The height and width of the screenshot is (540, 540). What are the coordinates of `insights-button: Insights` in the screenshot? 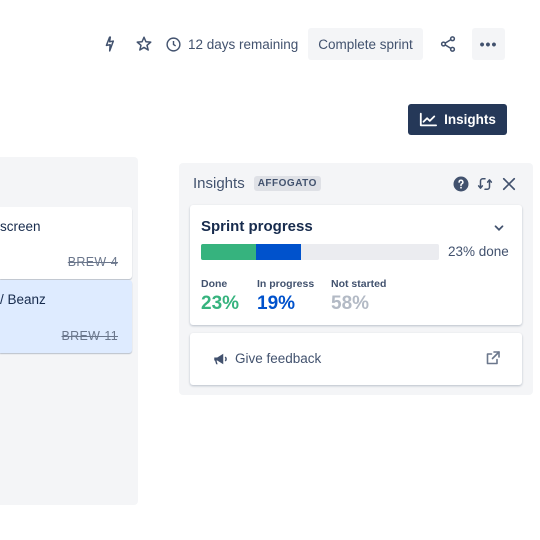 It's located at (457, 119).